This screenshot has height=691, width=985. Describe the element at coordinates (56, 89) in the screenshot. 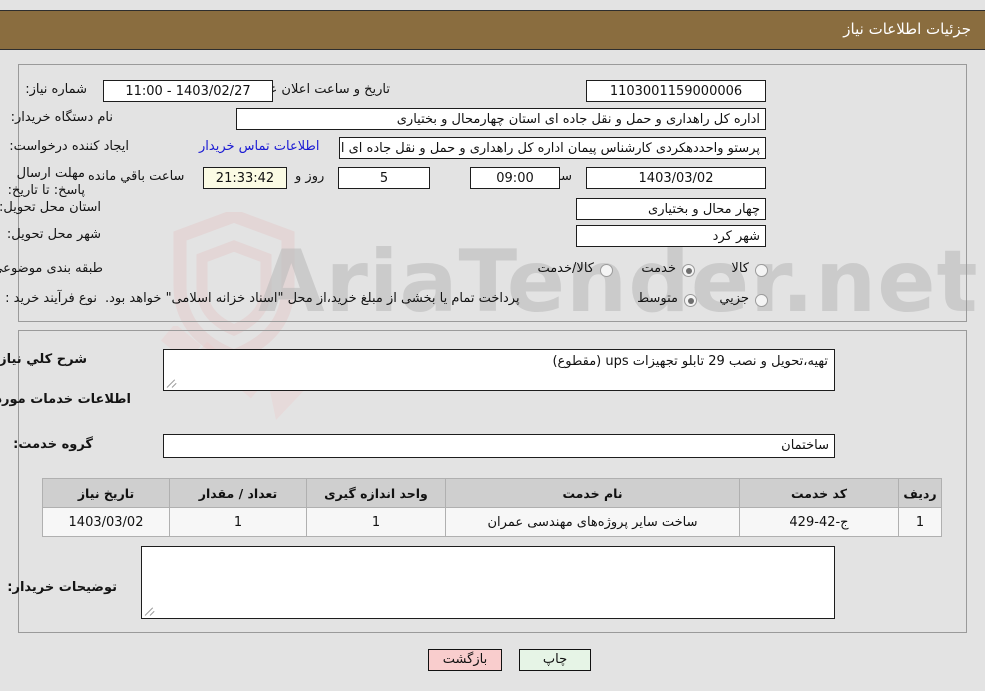

I see `label-need-number: شماره نیاز:` at that location.